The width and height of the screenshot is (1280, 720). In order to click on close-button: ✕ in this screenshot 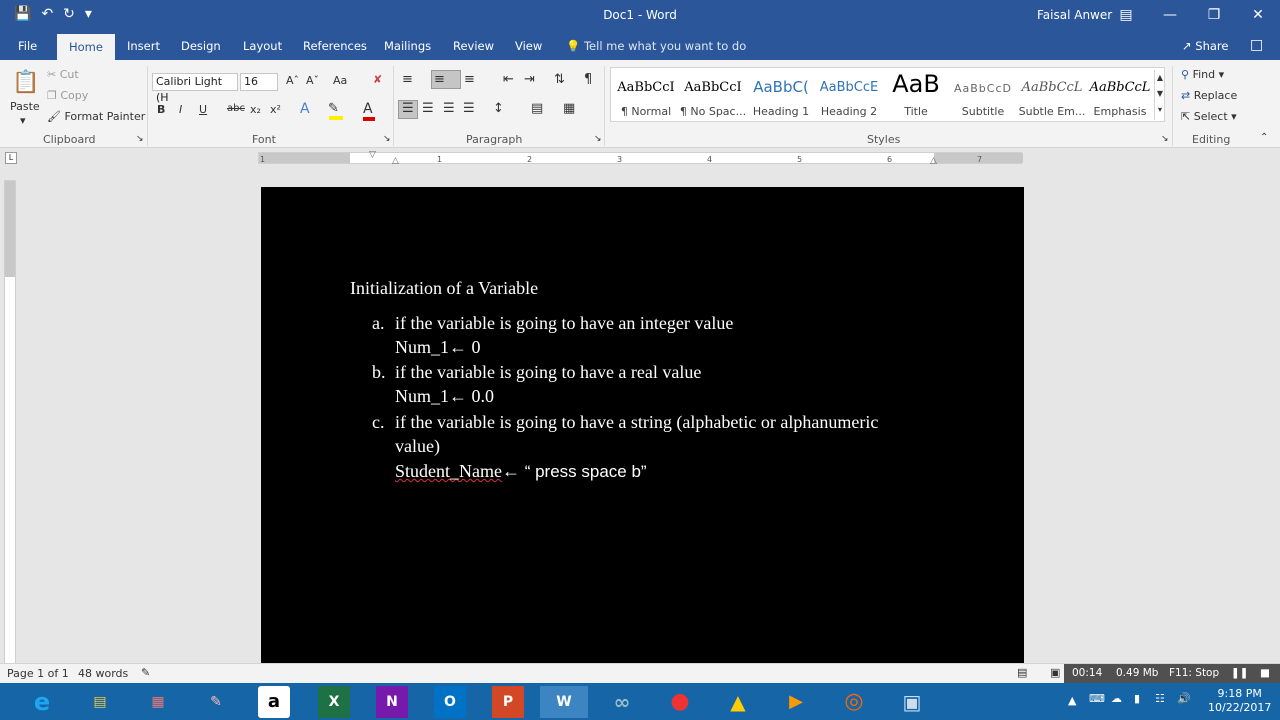, I will do `click(1258, 15)`.